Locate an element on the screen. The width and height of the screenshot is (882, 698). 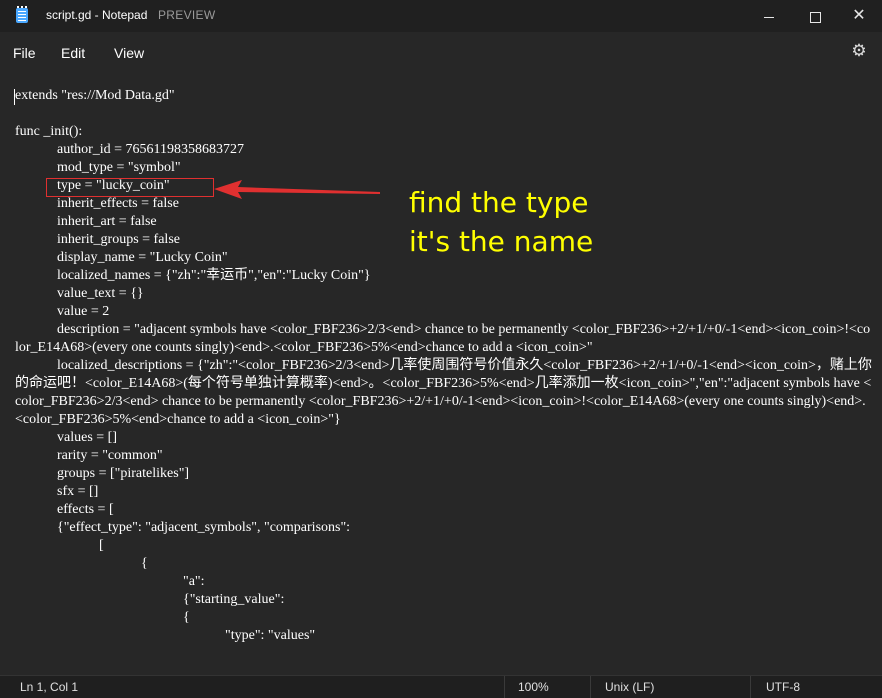
highlight-box is located at coordinates (130, 187).